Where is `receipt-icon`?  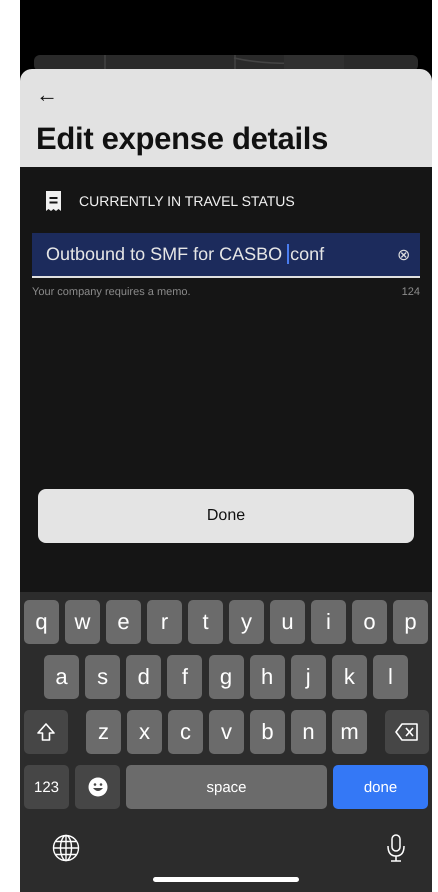 receipt-icon is located at coordinates (53, 201).